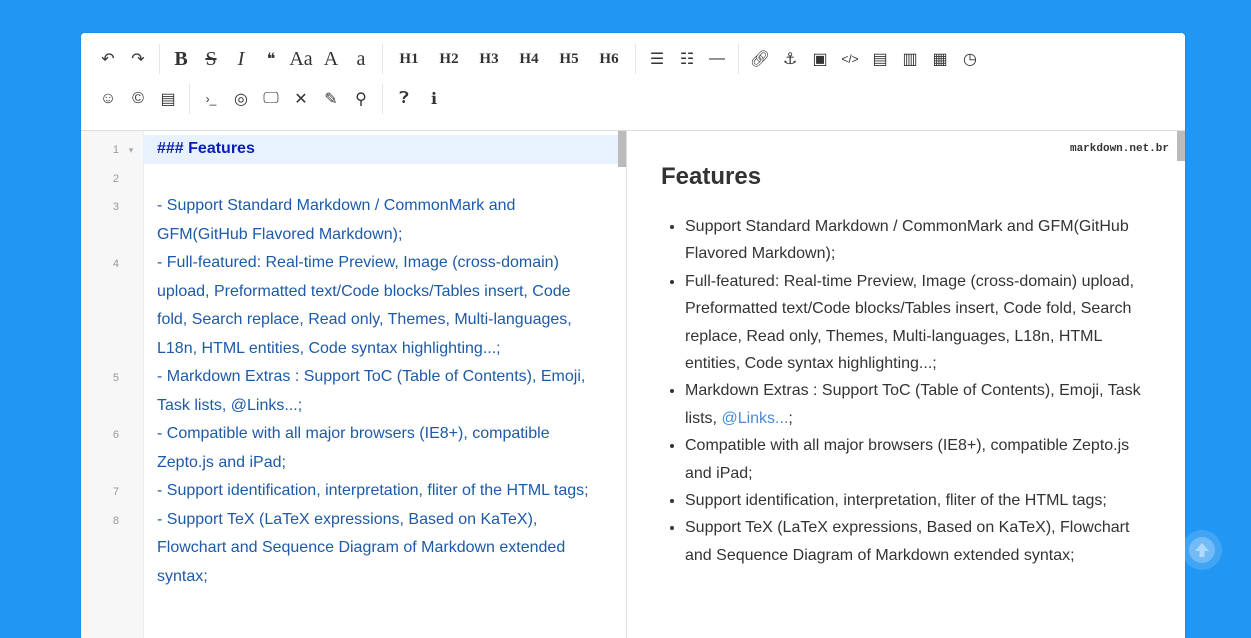  I want to click on toolbar-group-lists: ☰ ☷ —, so click(687, 59).